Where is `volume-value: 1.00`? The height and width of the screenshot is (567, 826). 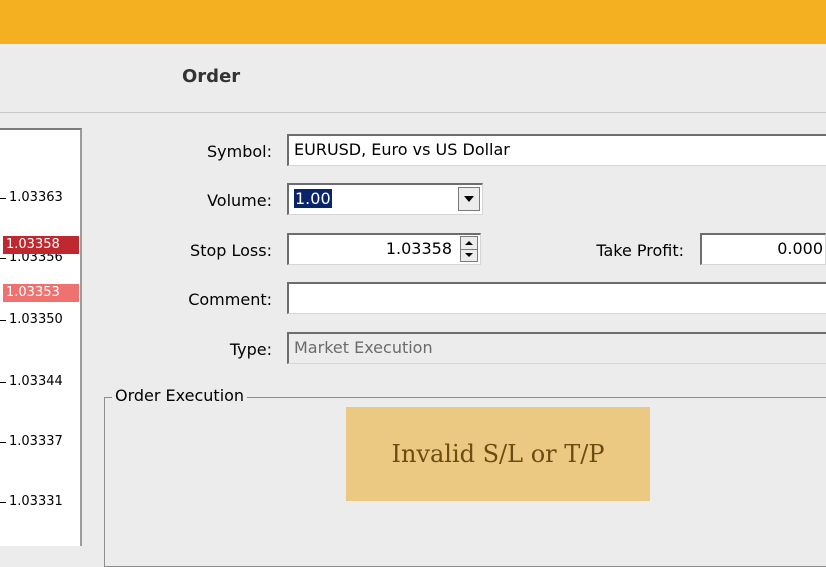 volume-value: 1.00 is located at coordinates (313, 198).